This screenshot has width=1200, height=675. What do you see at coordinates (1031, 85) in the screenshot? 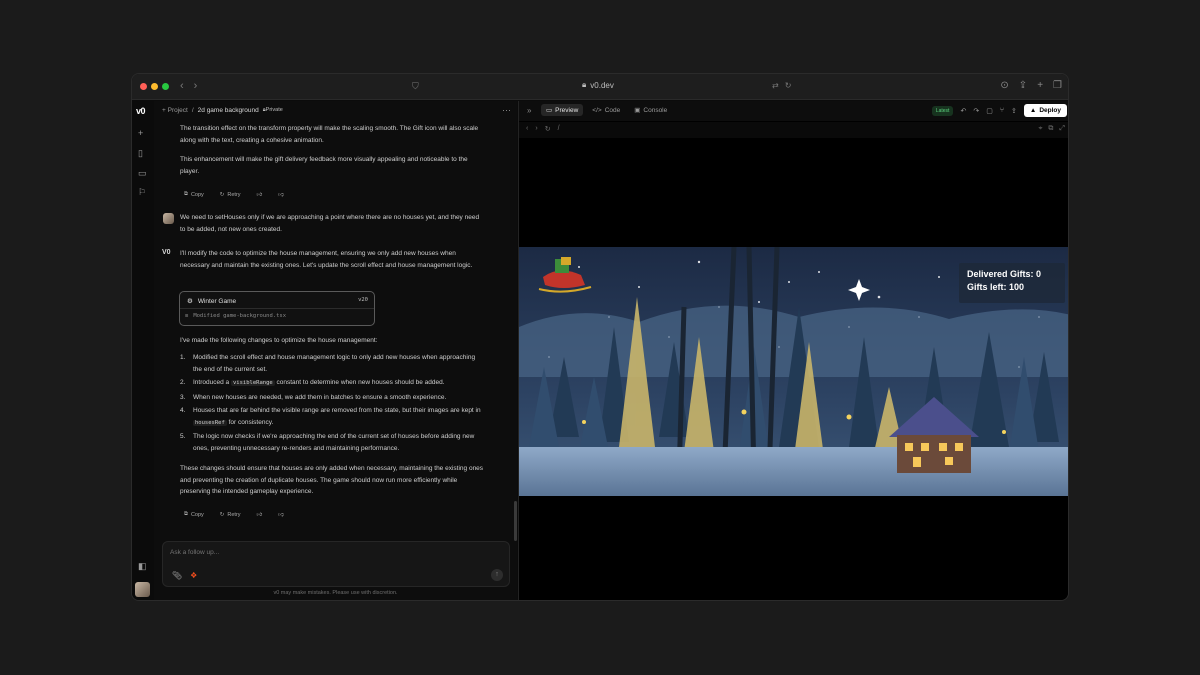
I see `browser-actions: ⊙ ⇪ + ❐` at bounding box center [1031, 85].